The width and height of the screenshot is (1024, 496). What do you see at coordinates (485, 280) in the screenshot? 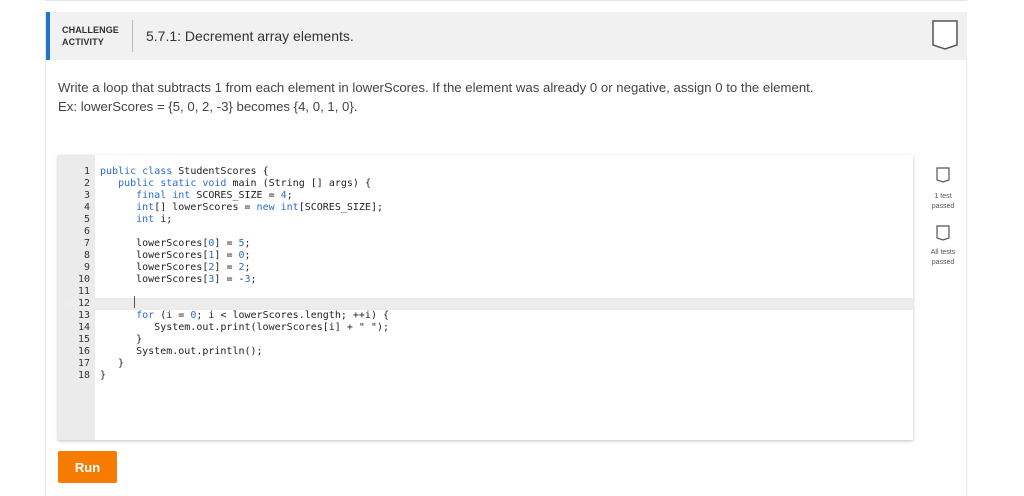
I see `code-line: 10 lowerScores[3] = -3;` at bounding box center [485, 280].